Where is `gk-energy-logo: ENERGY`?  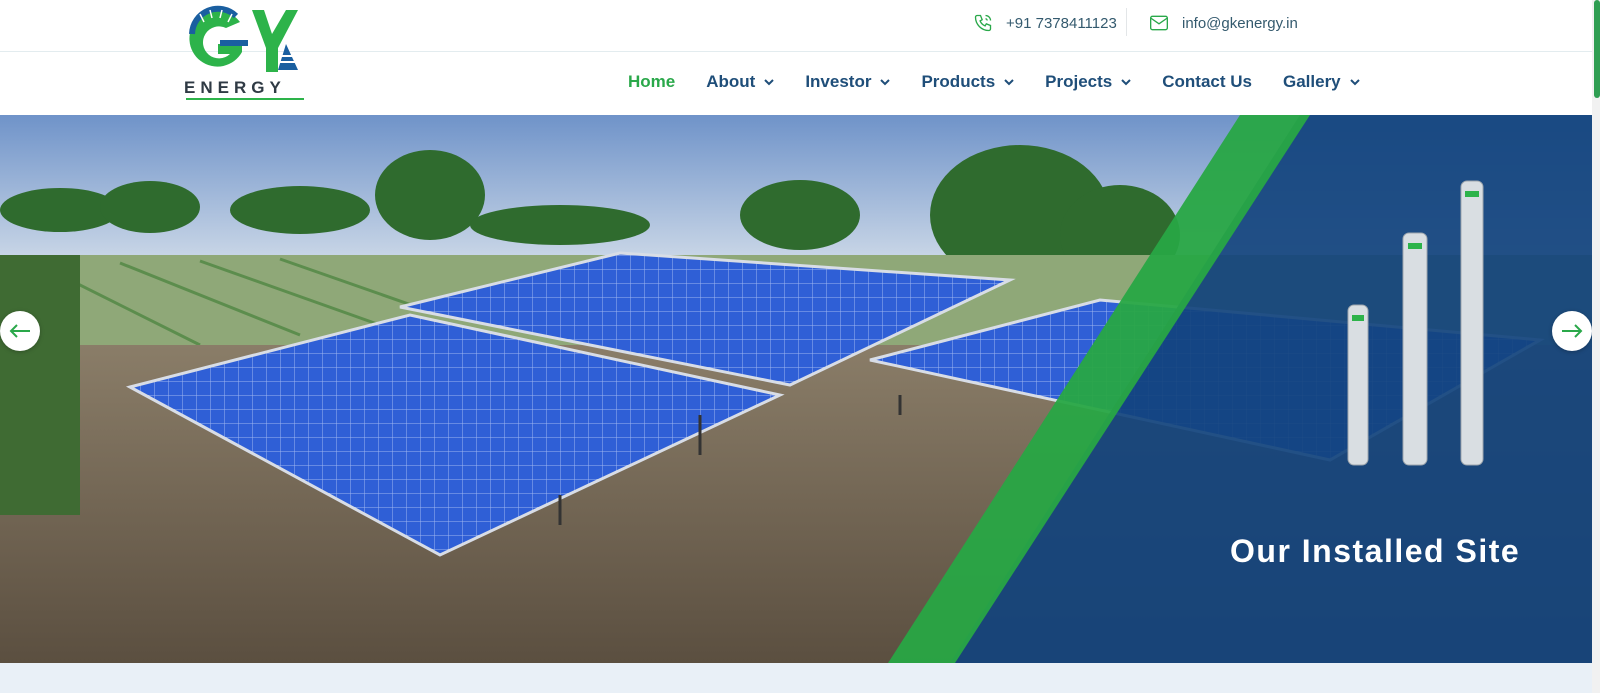 gk-energy-logo: ENERGY is located at coordinates (246, 52).